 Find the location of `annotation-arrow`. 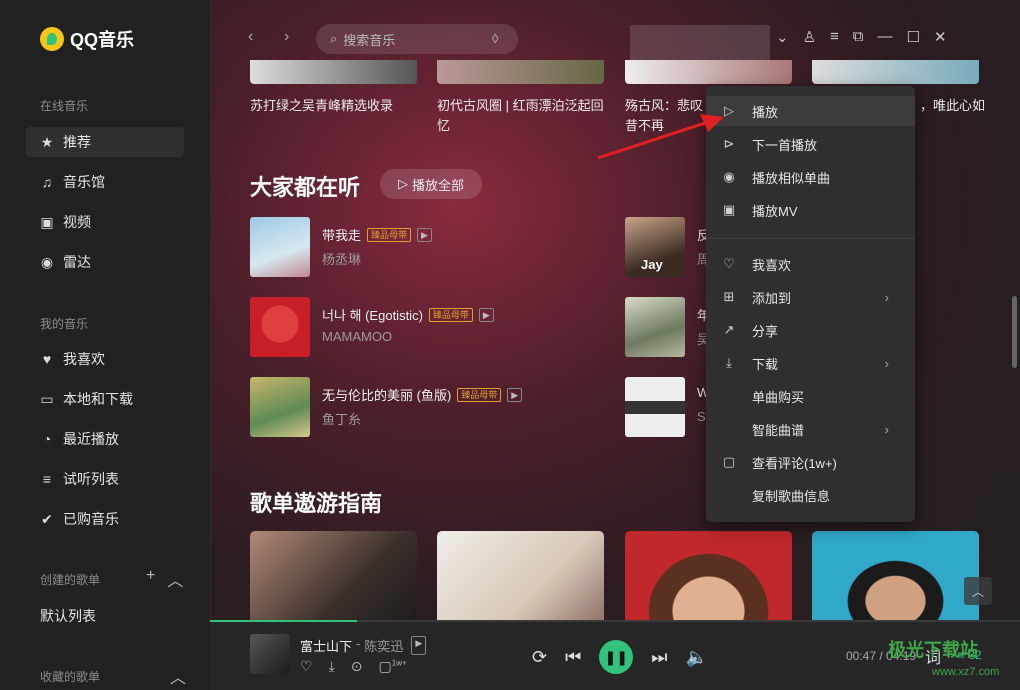

annotation-arrow is located at coordinates (660, 137).